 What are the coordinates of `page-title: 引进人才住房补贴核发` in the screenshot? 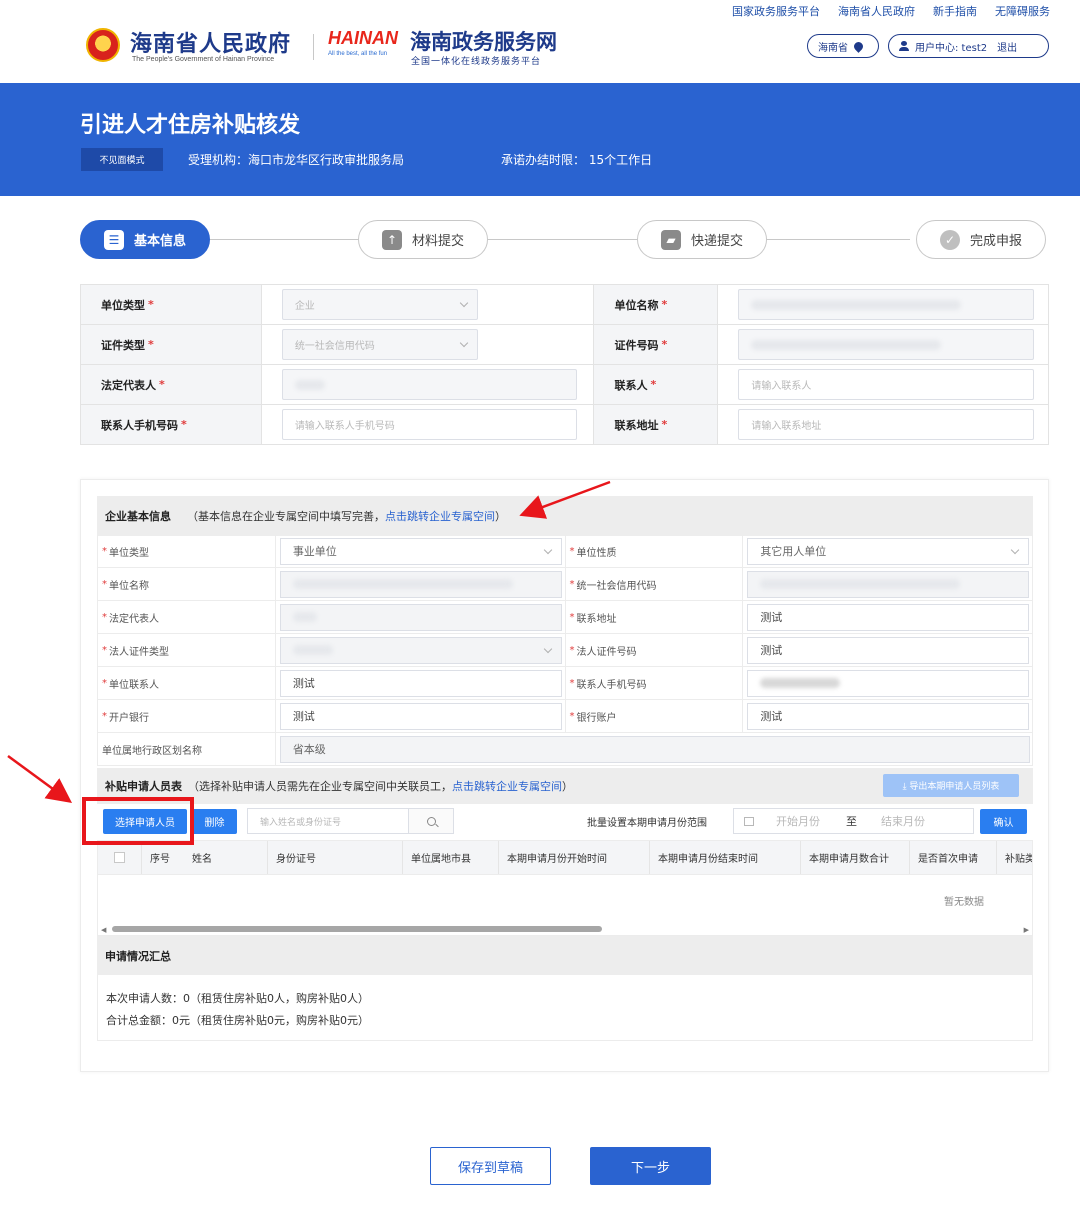 It's located at (190, 125).